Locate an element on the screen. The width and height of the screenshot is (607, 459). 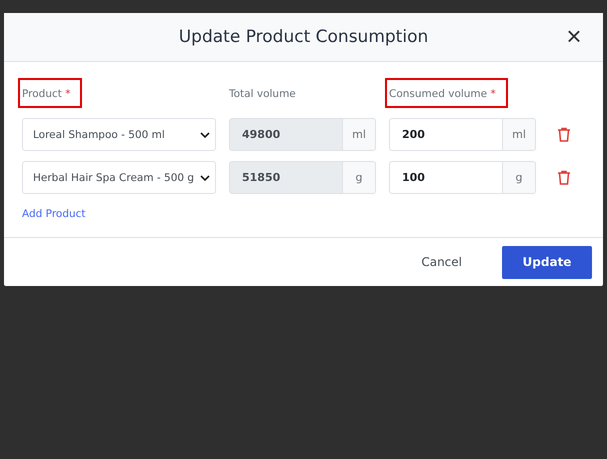
input-field: 51850 is located at coordinates (286, 177).